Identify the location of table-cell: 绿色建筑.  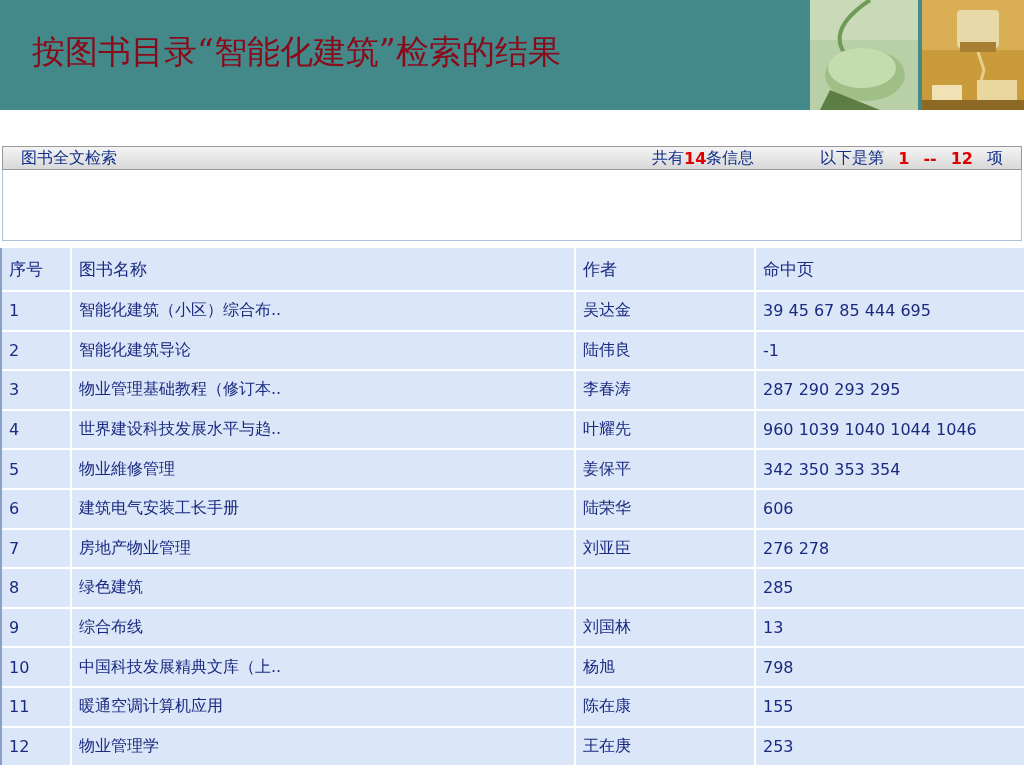
(323, 588).